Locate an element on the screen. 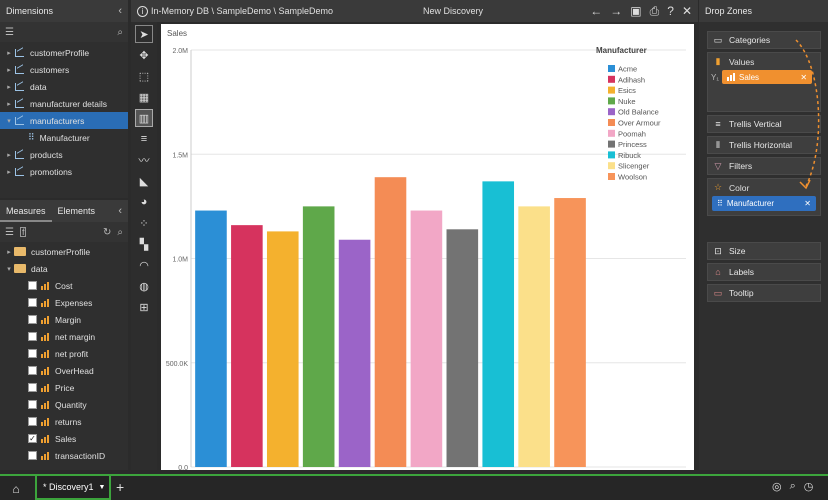 The image size is (828, 500). measure-label: data is located at coordinates (39, 268).